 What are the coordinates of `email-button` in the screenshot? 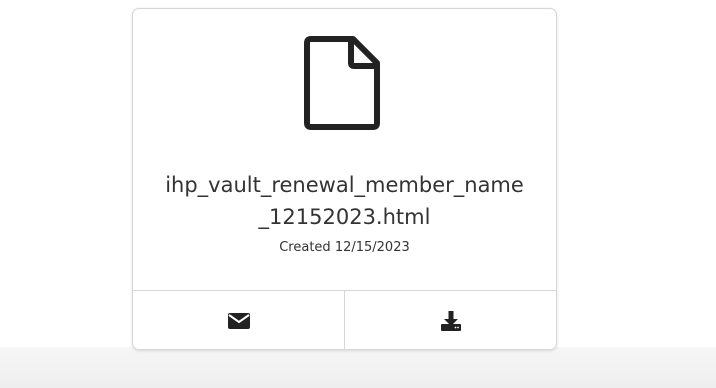 It's located at (238, 320).